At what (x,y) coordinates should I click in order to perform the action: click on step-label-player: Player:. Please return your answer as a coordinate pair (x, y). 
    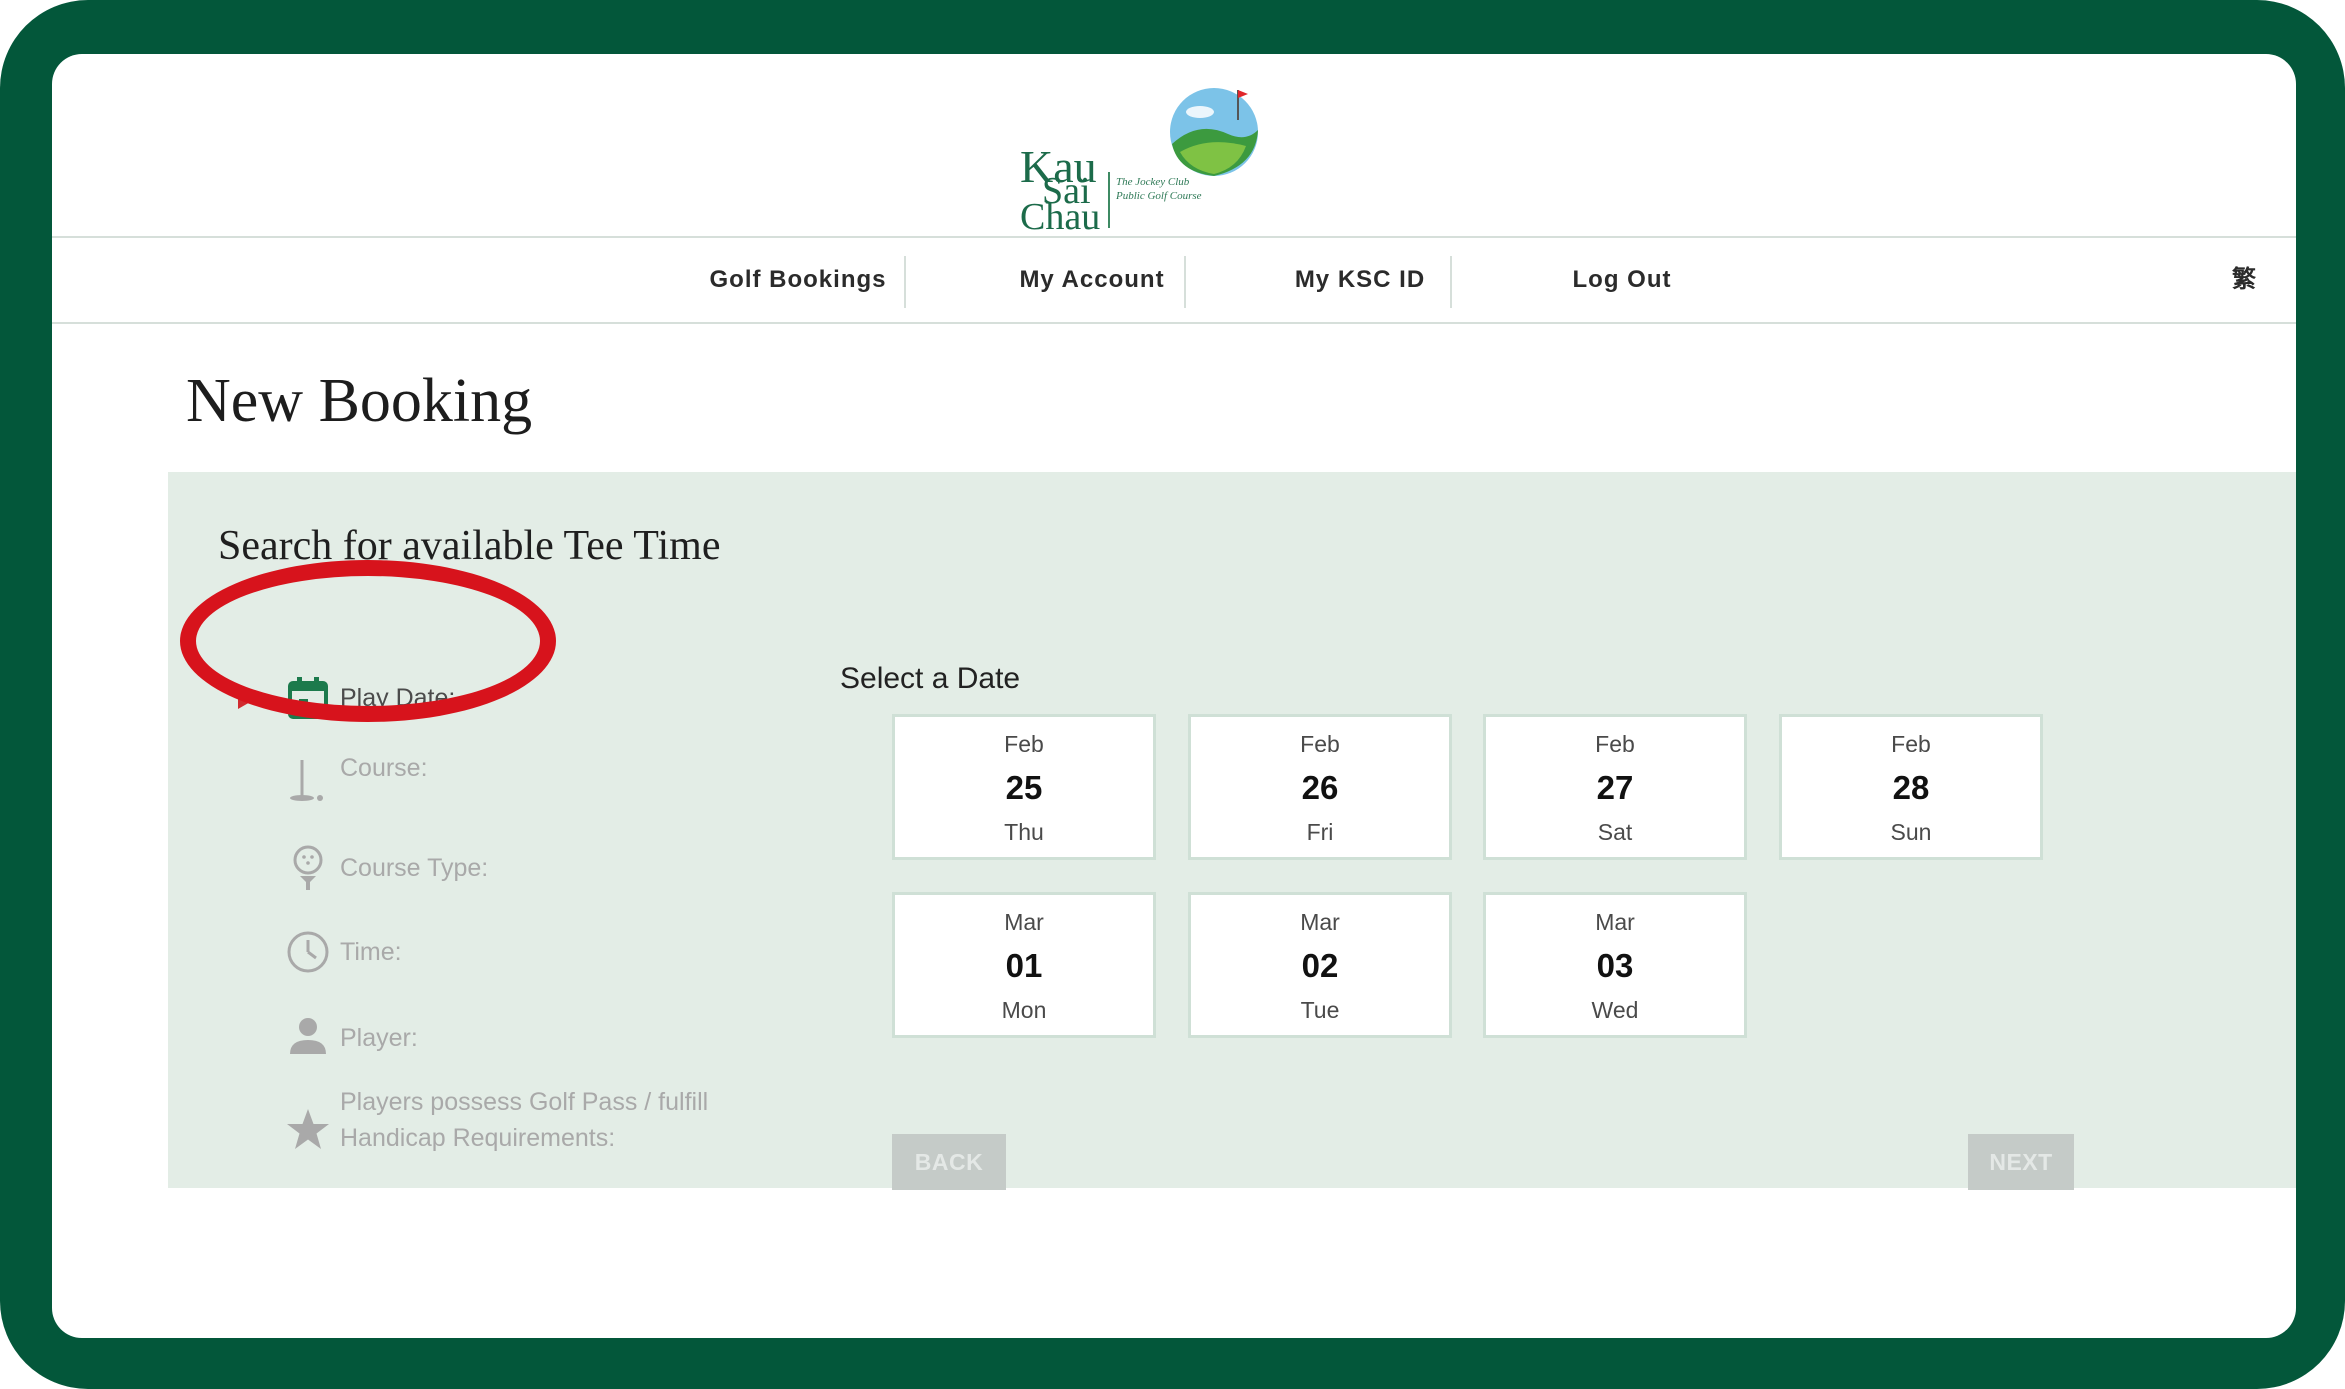
    Looking at the image, I should click on (379, 1038).